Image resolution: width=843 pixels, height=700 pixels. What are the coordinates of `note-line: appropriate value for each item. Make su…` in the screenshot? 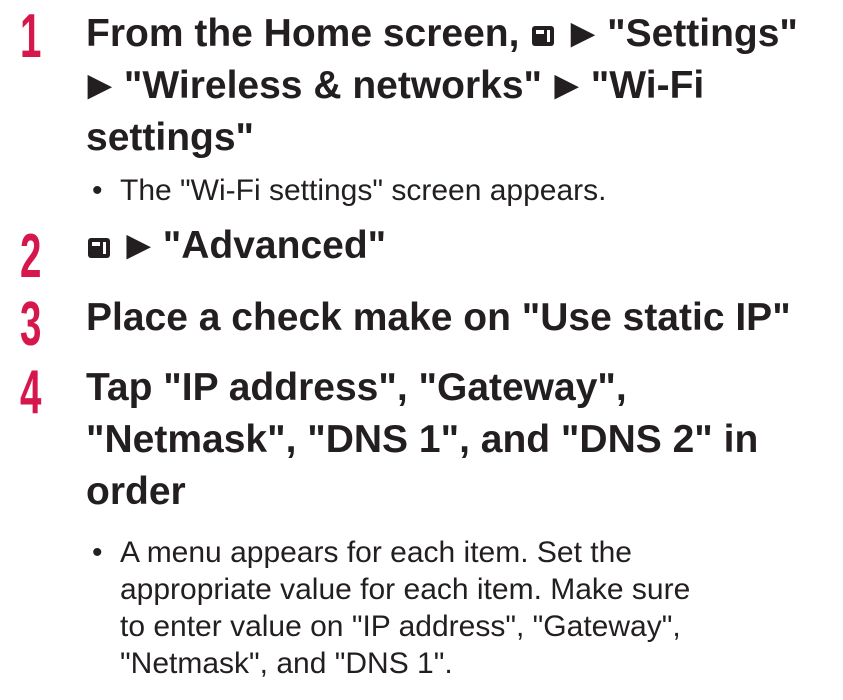 It's located at (405, 589).